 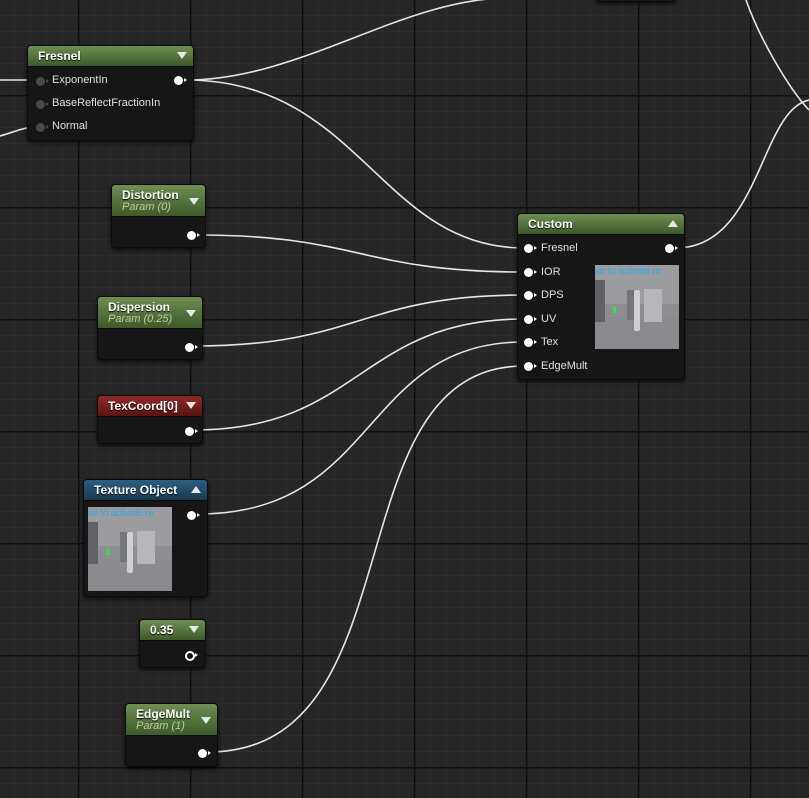 I want to click on texture-object-output-pin, so click(x=193, y=515).